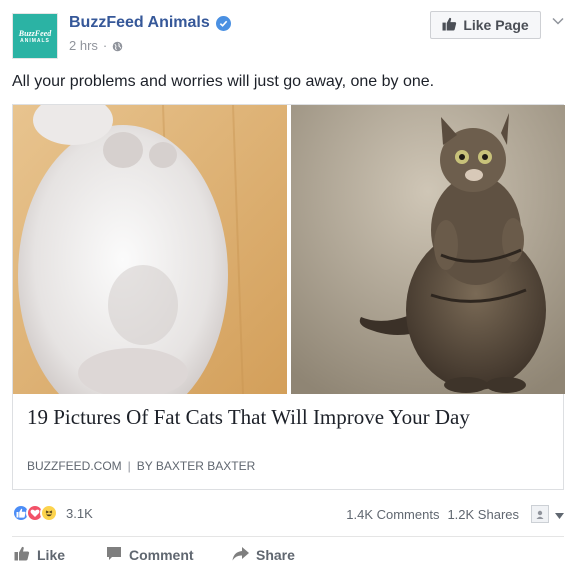 This screenshot has height=575, width=576. I want to click on link-domain: BUZZFEED.COM, so click(74, 466).